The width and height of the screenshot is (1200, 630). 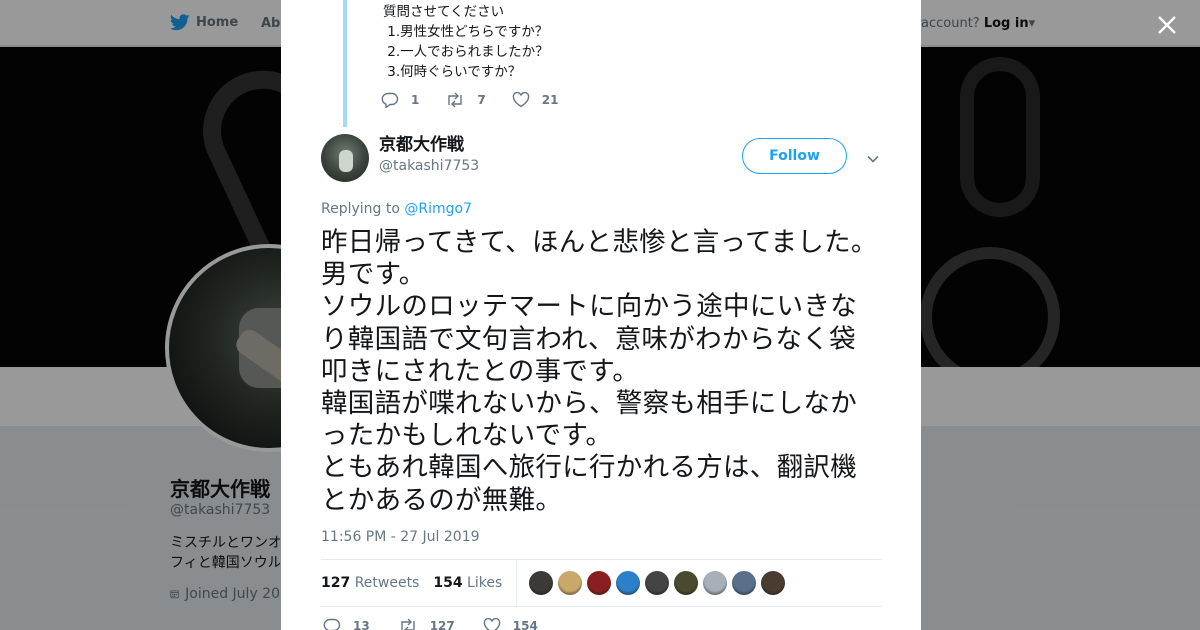 What do you see at coordinates (361, 624) in the screenshot?
I see `reply-count: 13` at bounding box center [361, 624].